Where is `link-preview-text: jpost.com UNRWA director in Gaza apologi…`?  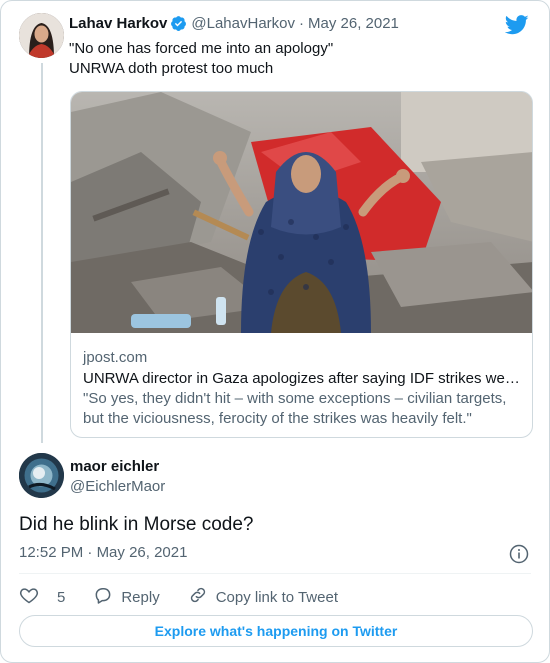 link-preview-text: jpost.com UNRWA director in Gaza apologi… is located at coordinates (303, 388).